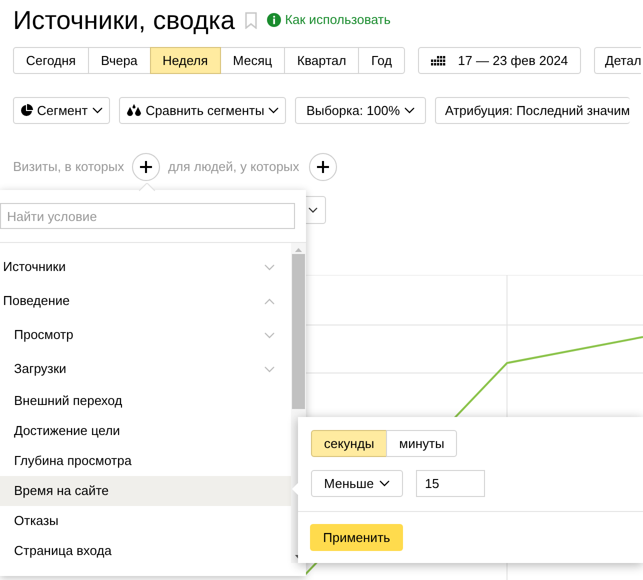  Describe the element at coordinates (298, 250) in the screenshot. I see `scroll-up-icon` at that location.